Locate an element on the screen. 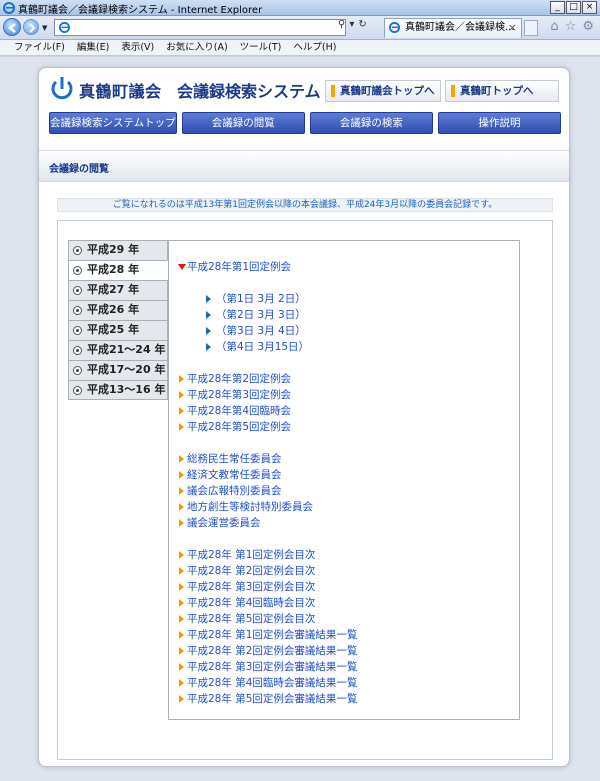  results-link: 平成28年 第2回定例会審議結果一覧 is located at coordinates (344, 651).